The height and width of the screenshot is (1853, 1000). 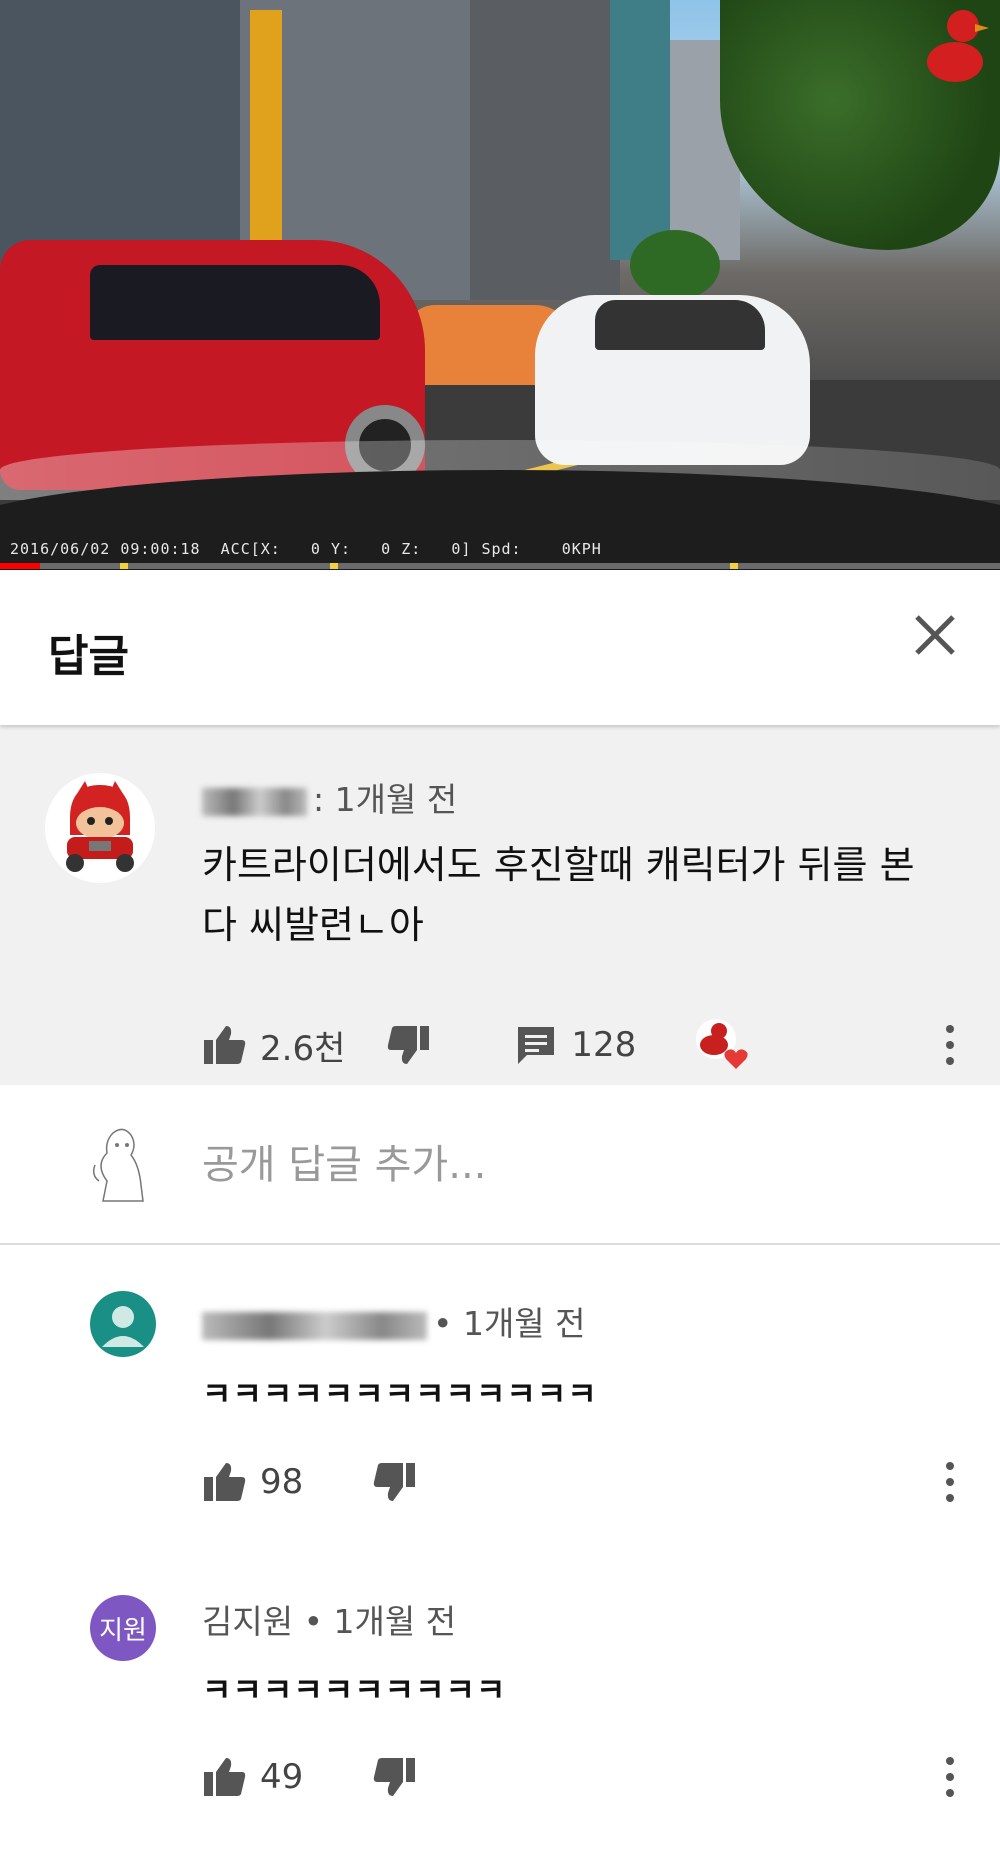 I want to click on comment-author: 김지원 • 1개월 전, so click(x=329, y=1619).